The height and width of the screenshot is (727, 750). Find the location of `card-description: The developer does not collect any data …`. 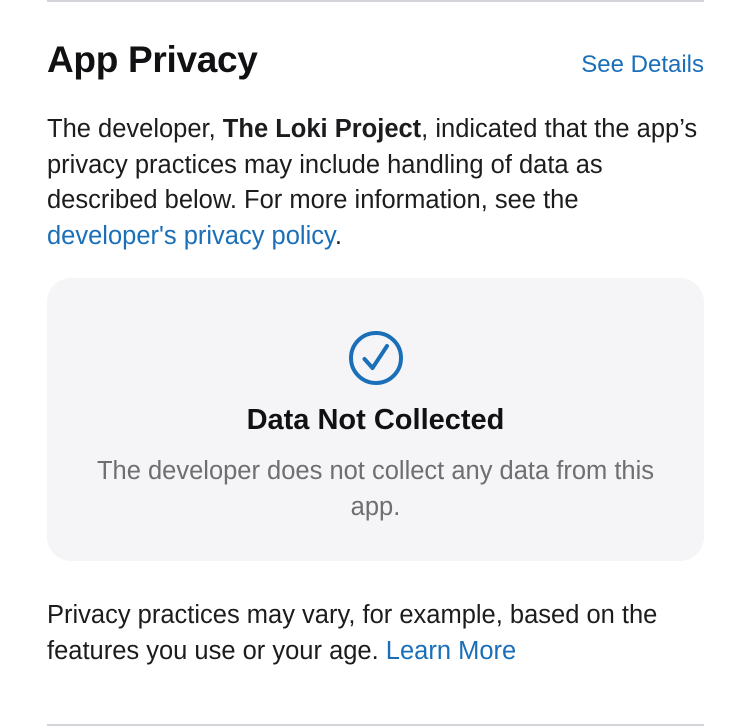

card-description: The developer does not collect any data … is located at coordinates (375, 489).